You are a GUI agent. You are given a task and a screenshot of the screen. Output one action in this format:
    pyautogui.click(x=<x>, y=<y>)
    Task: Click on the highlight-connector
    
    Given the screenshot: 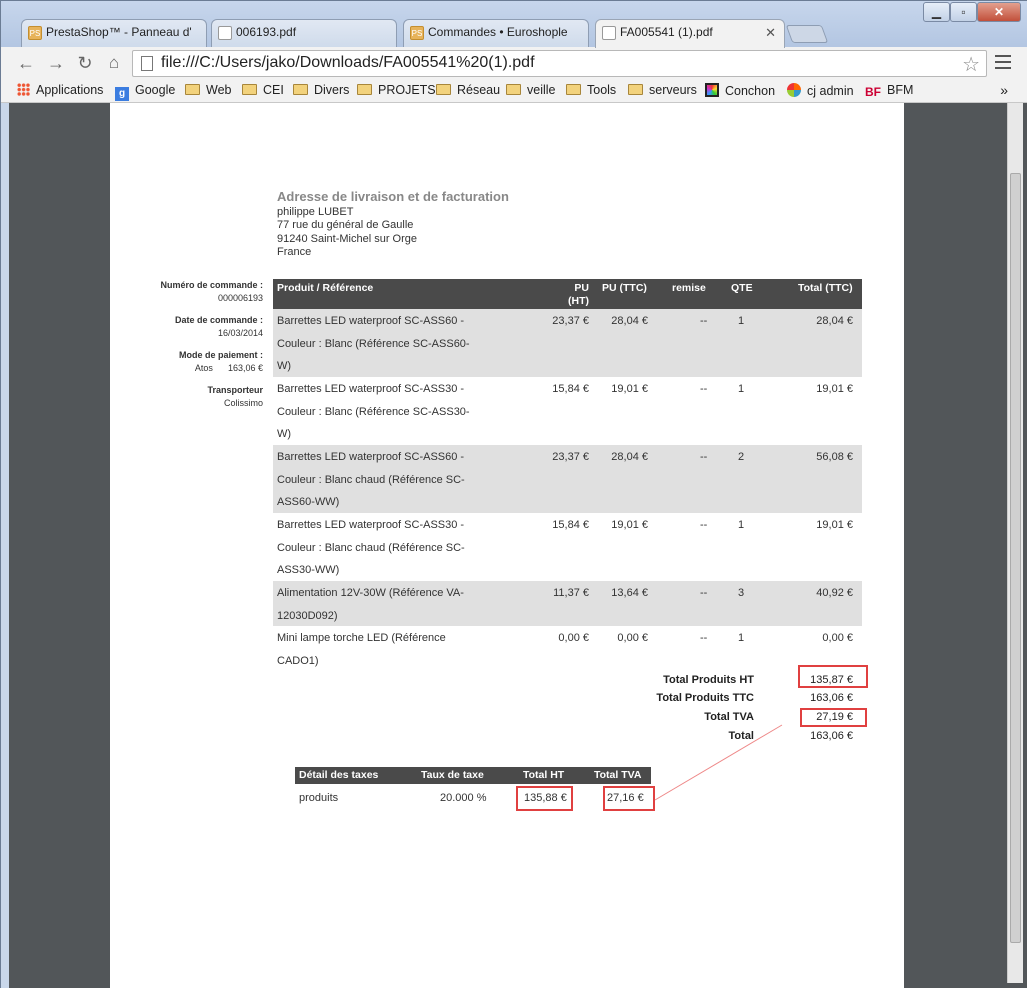 What is the action you would take?
    pyautogui.click(x=718, y=762)
    